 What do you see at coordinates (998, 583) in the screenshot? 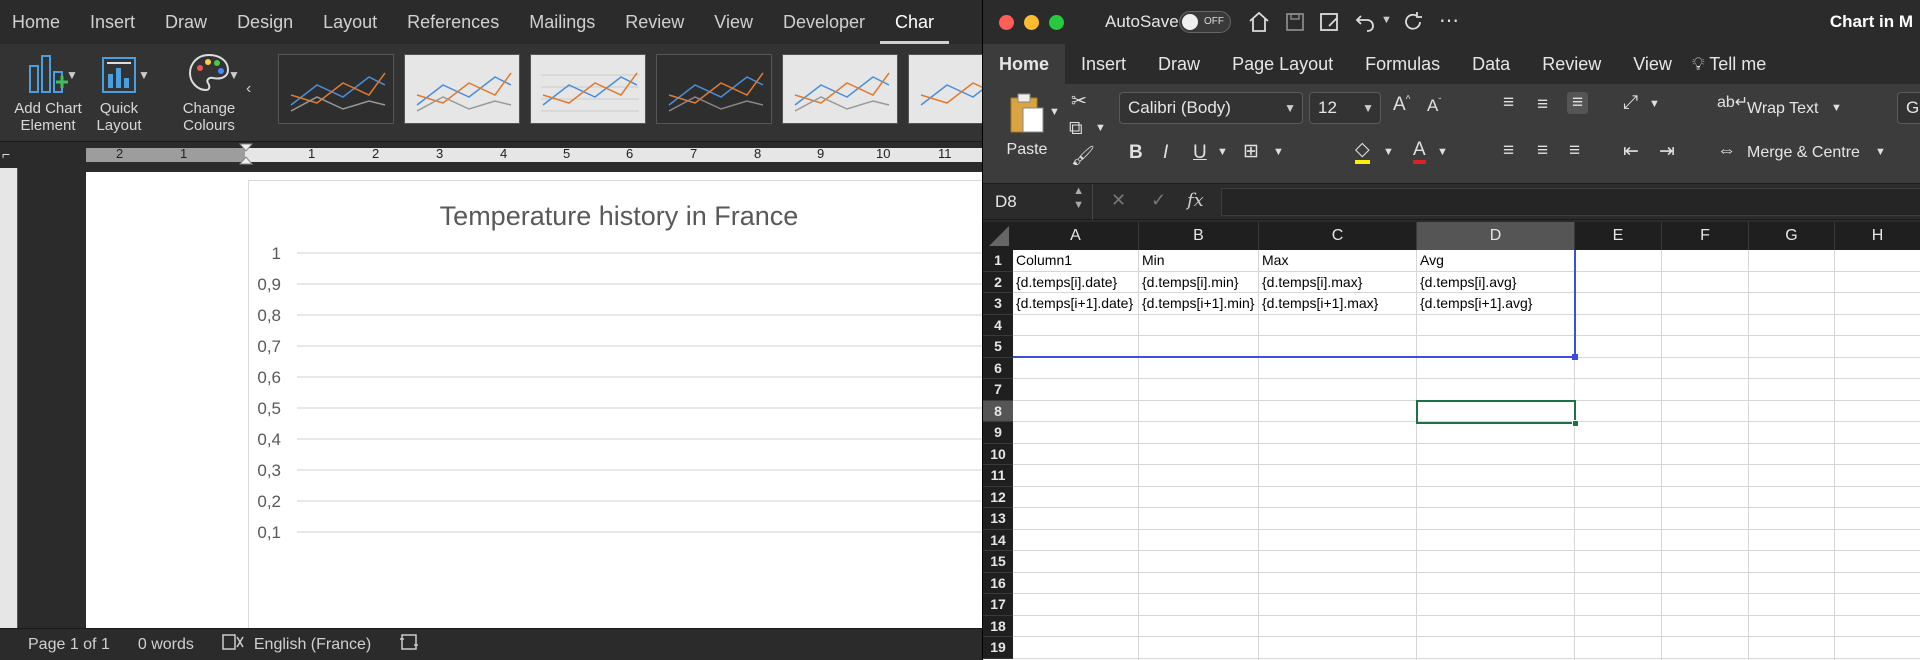
I see `row-header-16: 16` at bounding box center [998, 583].